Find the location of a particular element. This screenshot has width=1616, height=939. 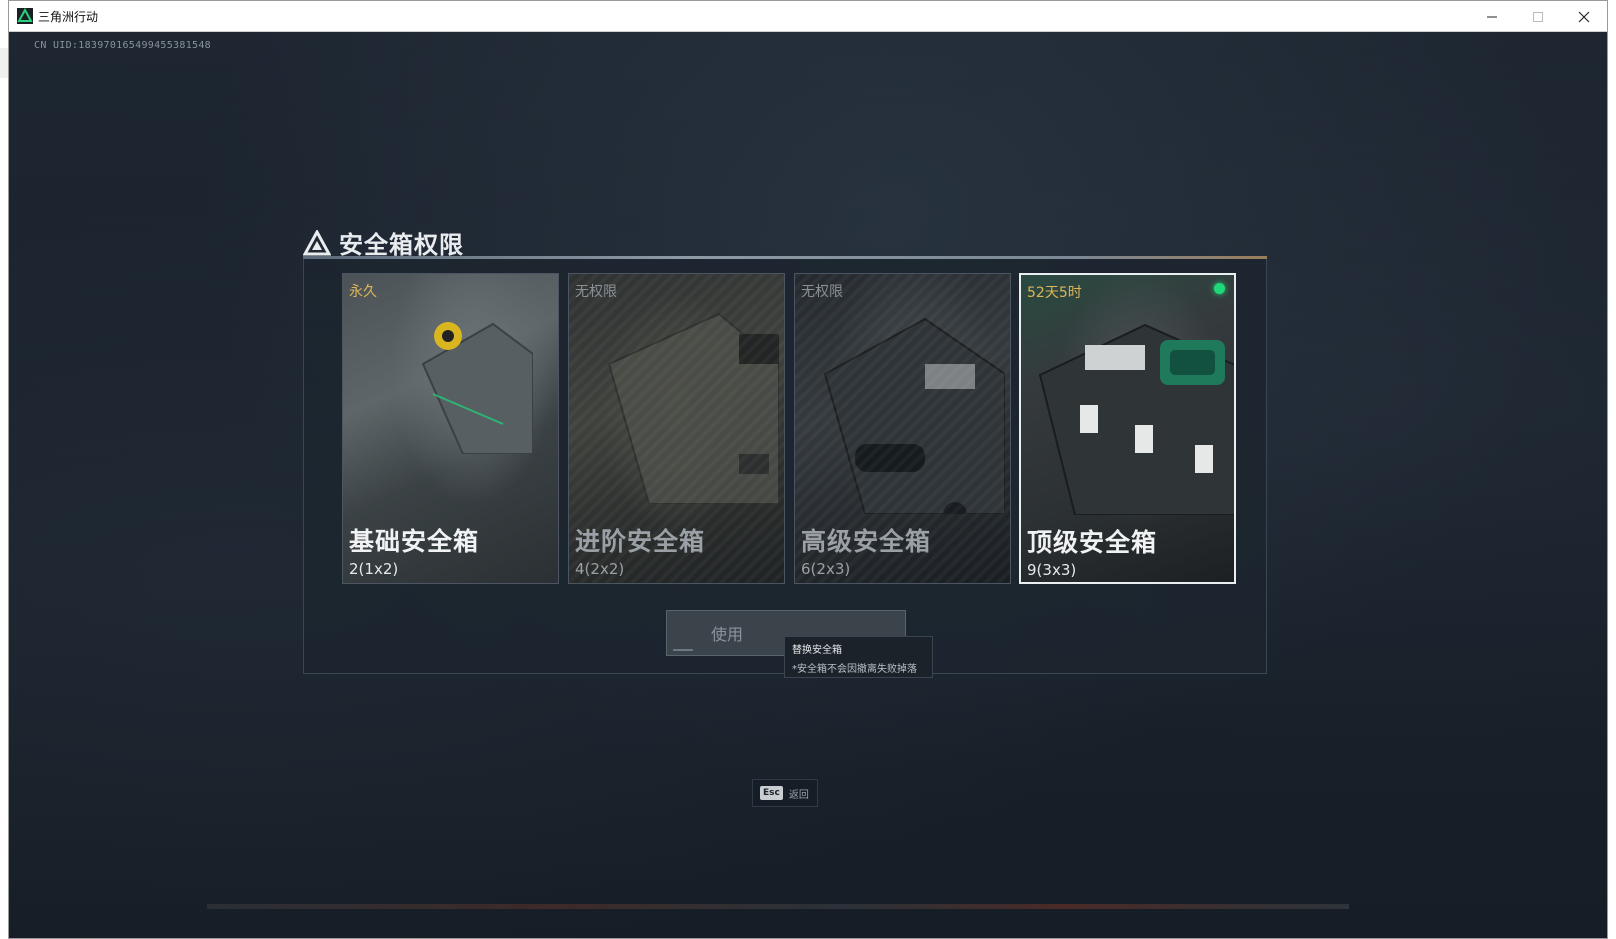

maximize-icon is located at coordinates (1538, 16).